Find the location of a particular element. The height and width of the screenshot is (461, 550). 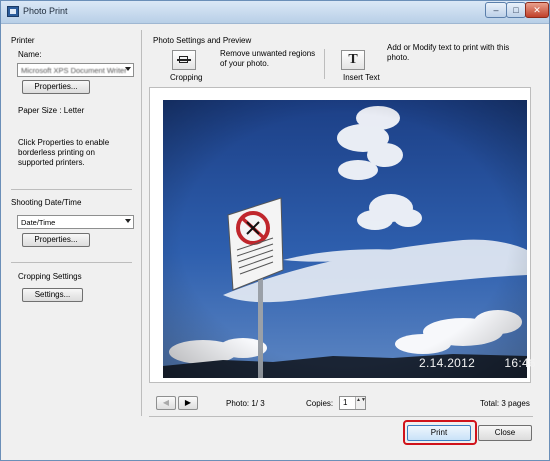

cropping-description: Remove unwanted regions of your photo. is located at coordinates (268, 58).